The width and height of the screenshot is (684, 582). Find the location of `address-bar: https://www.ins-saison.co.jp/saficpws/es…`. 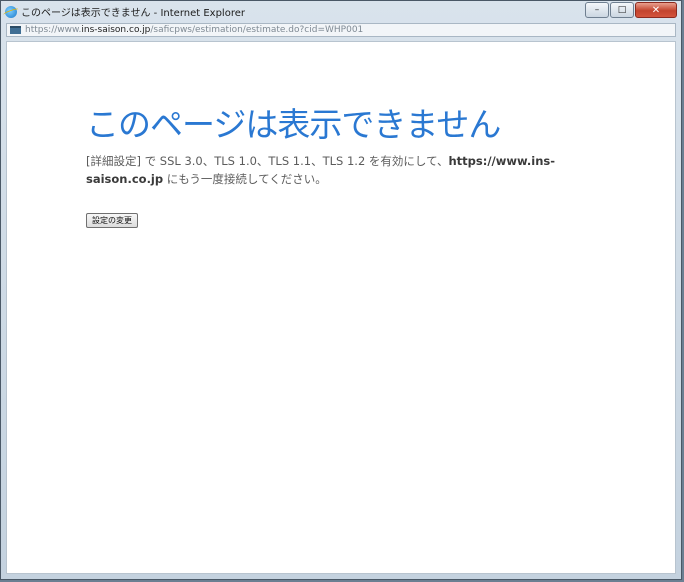

address-bar: https://www.ins-saison.co.jp/saficpws/es… is located at coordinates (341, 30).